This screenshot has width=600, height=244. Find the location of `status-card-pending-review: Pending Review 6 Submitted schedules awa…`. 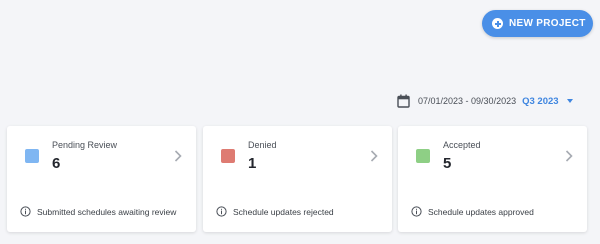

status-card-pending-review: Pending Review 6 Submitted schedules awa… is located at coordinates (101, 179).